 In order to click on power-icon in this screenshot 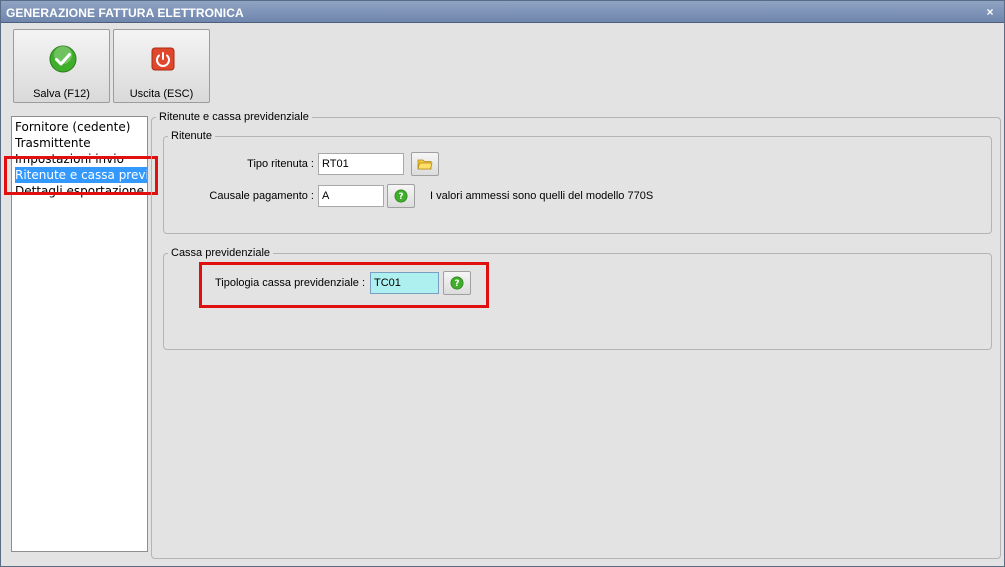, I will do `click(163, 59)`.